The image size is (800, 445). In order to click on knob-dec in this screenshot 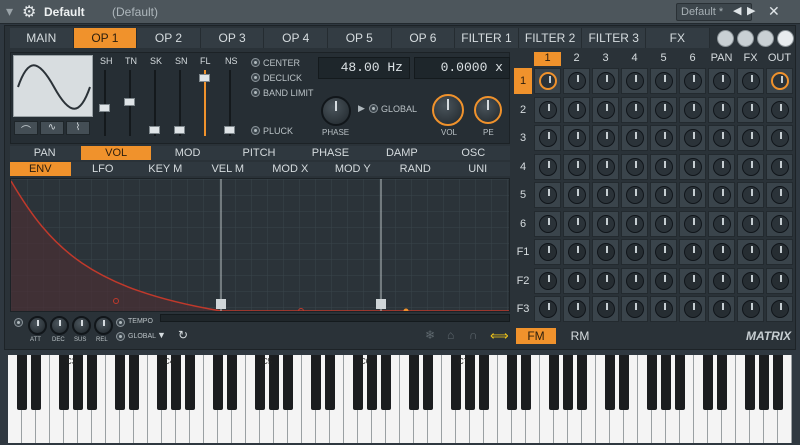, I will do `click(59, 325)`.